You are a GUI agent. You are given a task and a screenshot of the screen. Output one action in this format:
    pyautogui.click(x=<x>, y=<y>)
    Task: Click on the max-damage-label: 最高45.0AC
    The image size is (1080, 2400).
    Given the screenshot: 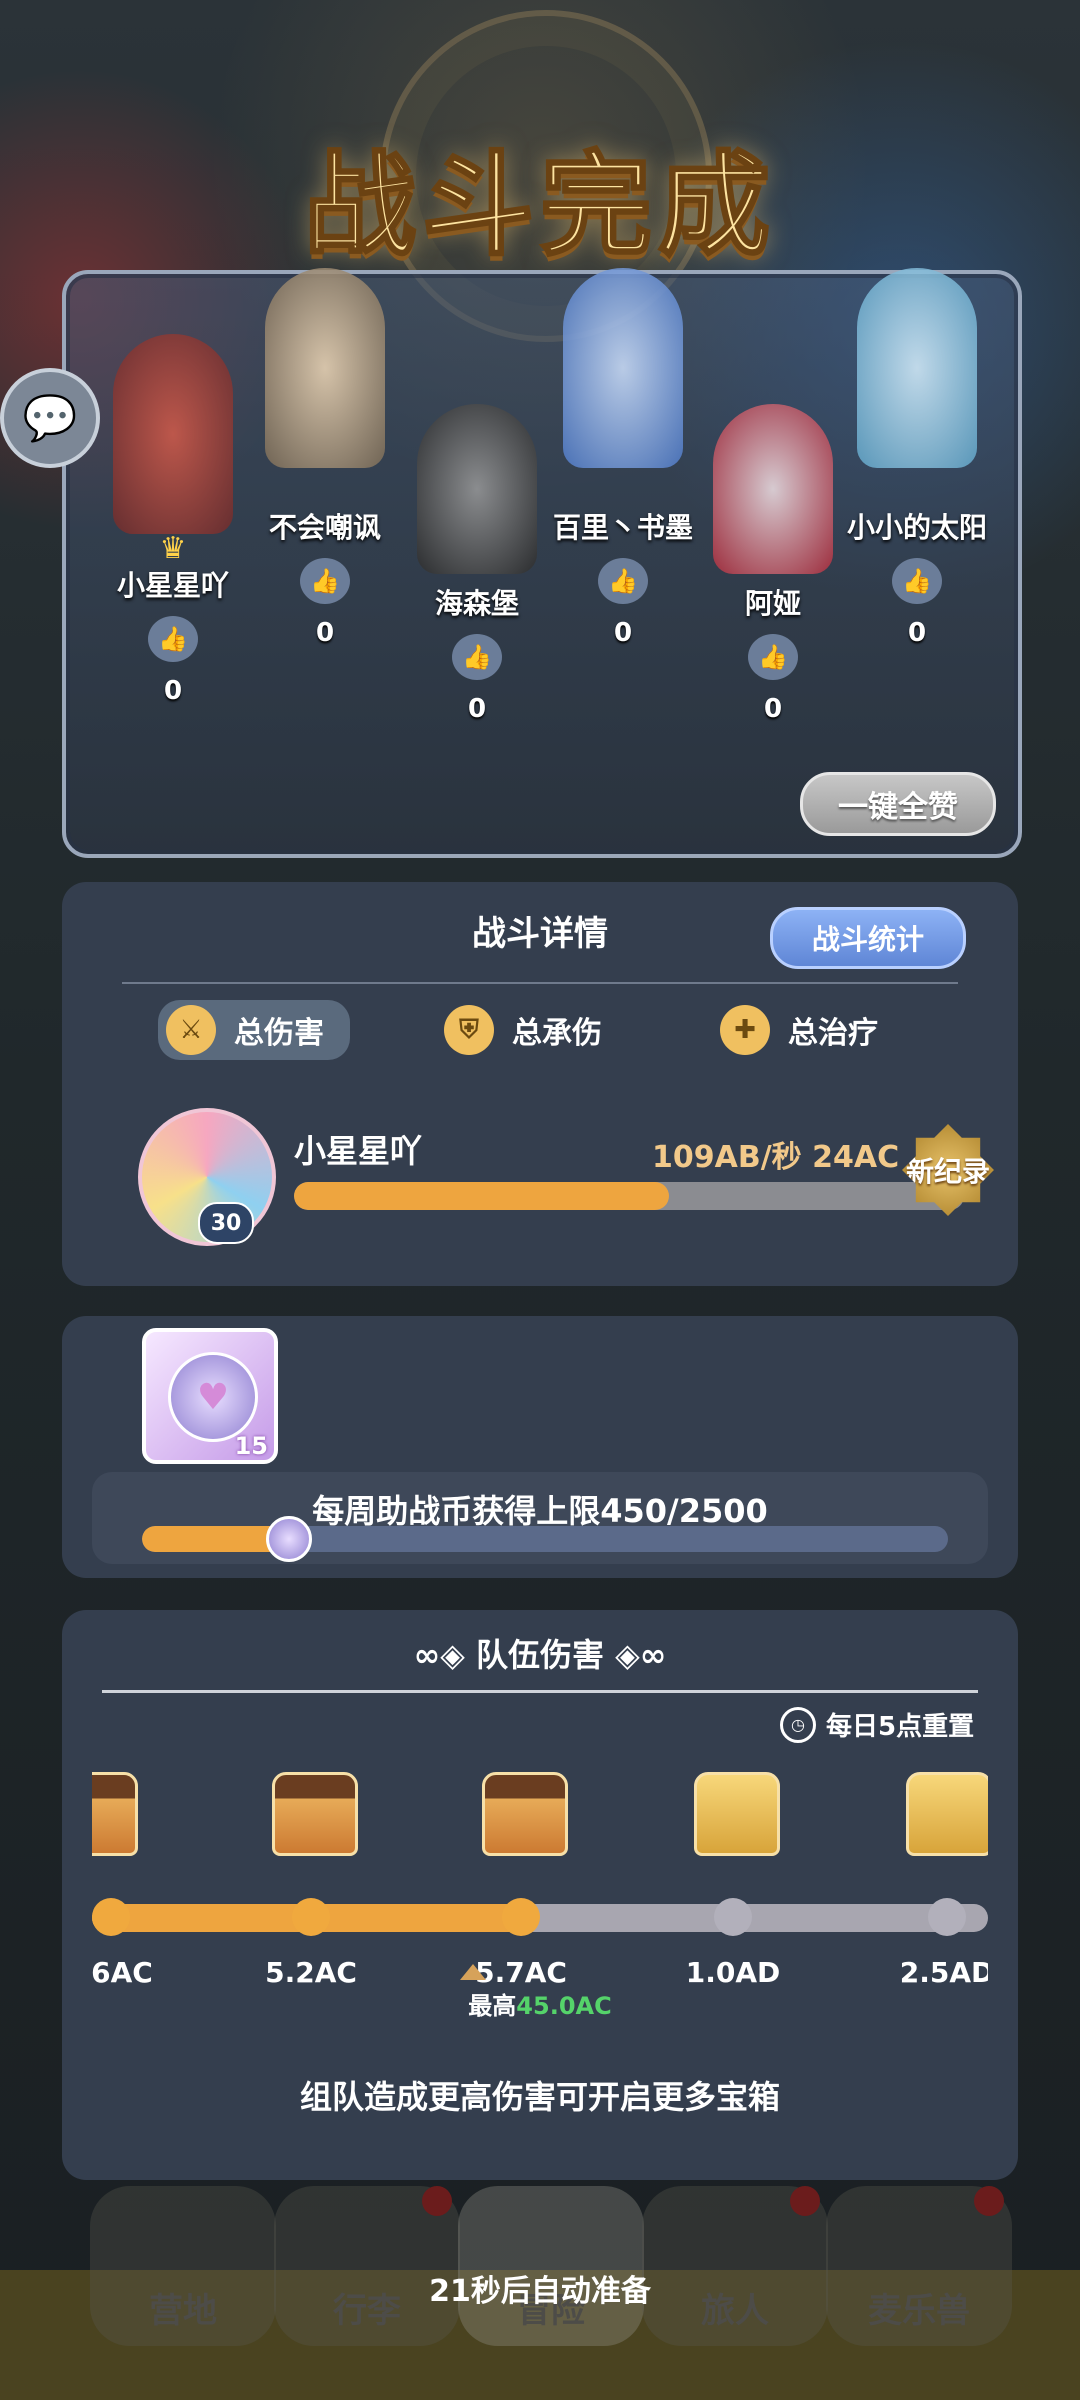 What is the action you would take?
    pyautogui.click(x=540, y=2003)
    